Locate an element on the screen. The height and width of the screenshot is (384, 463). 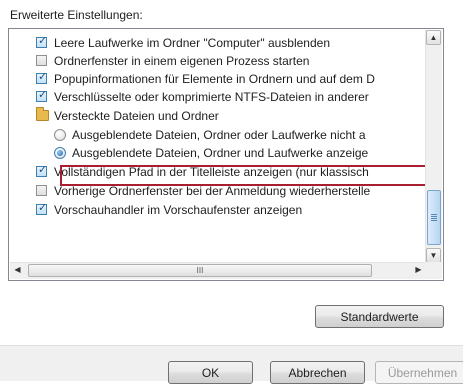
ok-button: OK is located at coordinates (210, 372).